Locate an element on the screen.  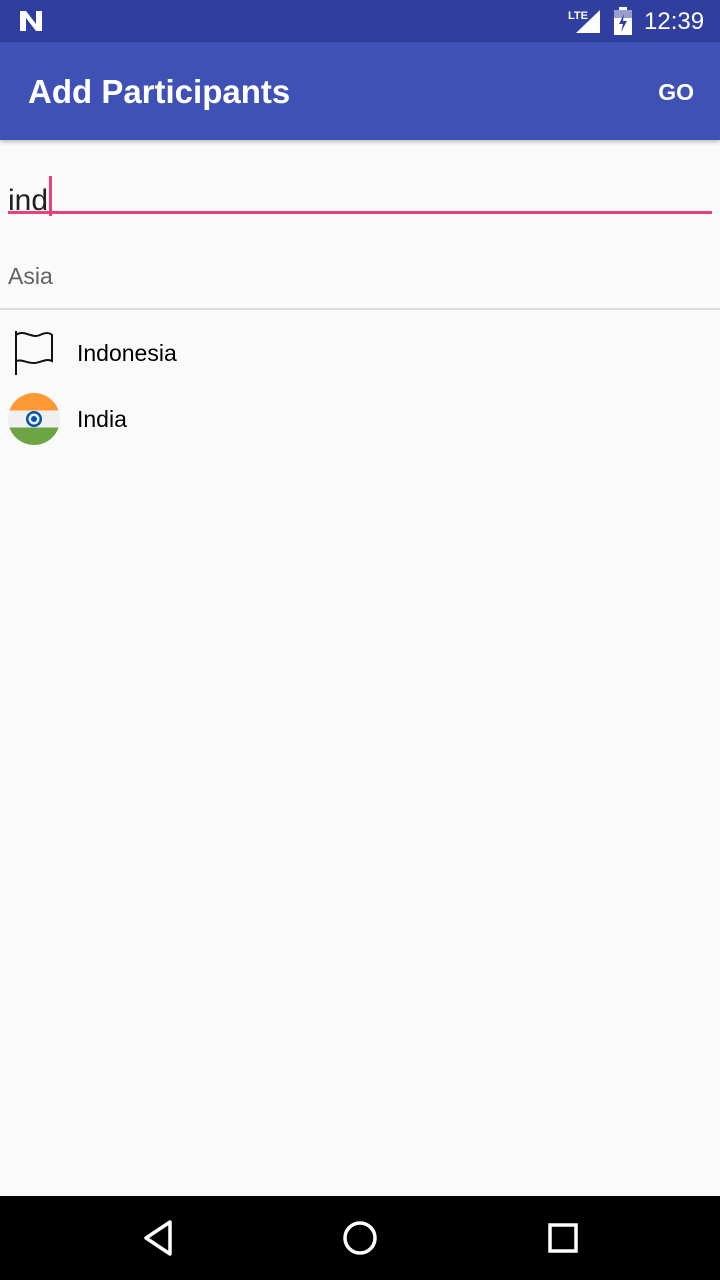
lte-signal-icon: LTE is located at coordinates (584, 21).